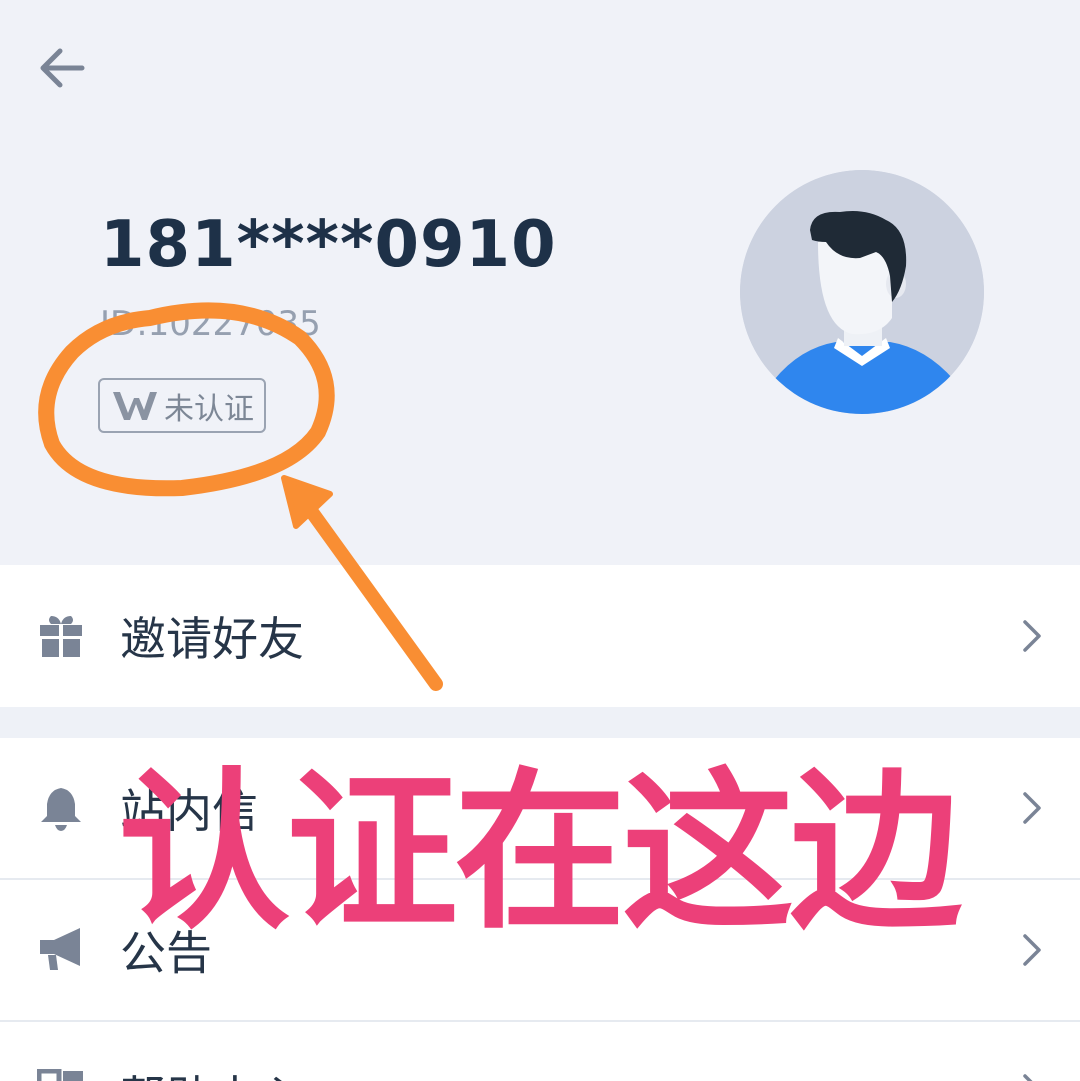 This screenshot has height=1081, width=1080. I want to click on back-button, so click(62, 68).